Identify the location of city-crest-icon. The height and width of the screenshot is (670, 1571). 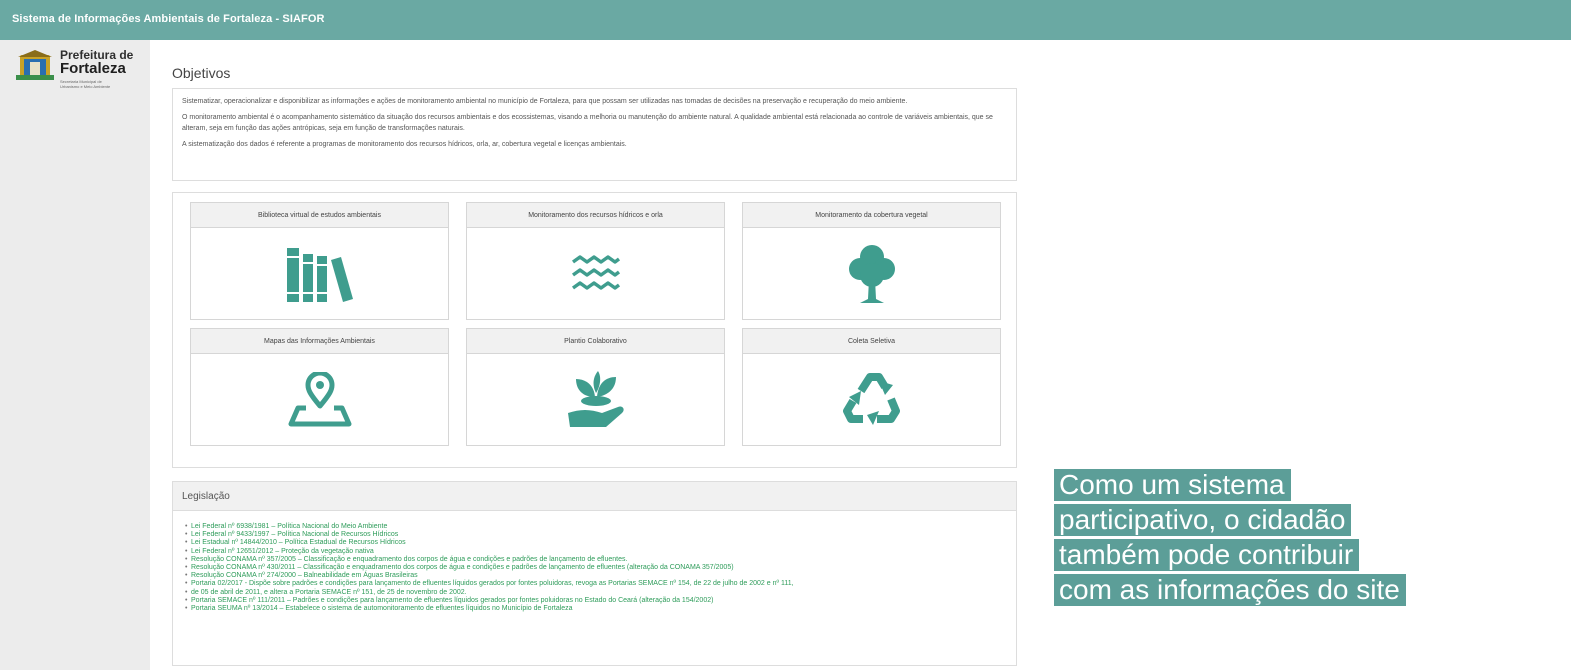
(35, 65).